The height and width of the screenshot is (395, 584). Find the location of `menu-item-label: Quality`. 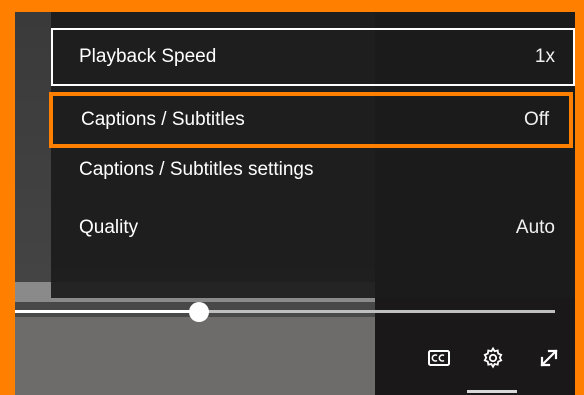

menu-item-label: Quality is located at coordinates (109, 227).